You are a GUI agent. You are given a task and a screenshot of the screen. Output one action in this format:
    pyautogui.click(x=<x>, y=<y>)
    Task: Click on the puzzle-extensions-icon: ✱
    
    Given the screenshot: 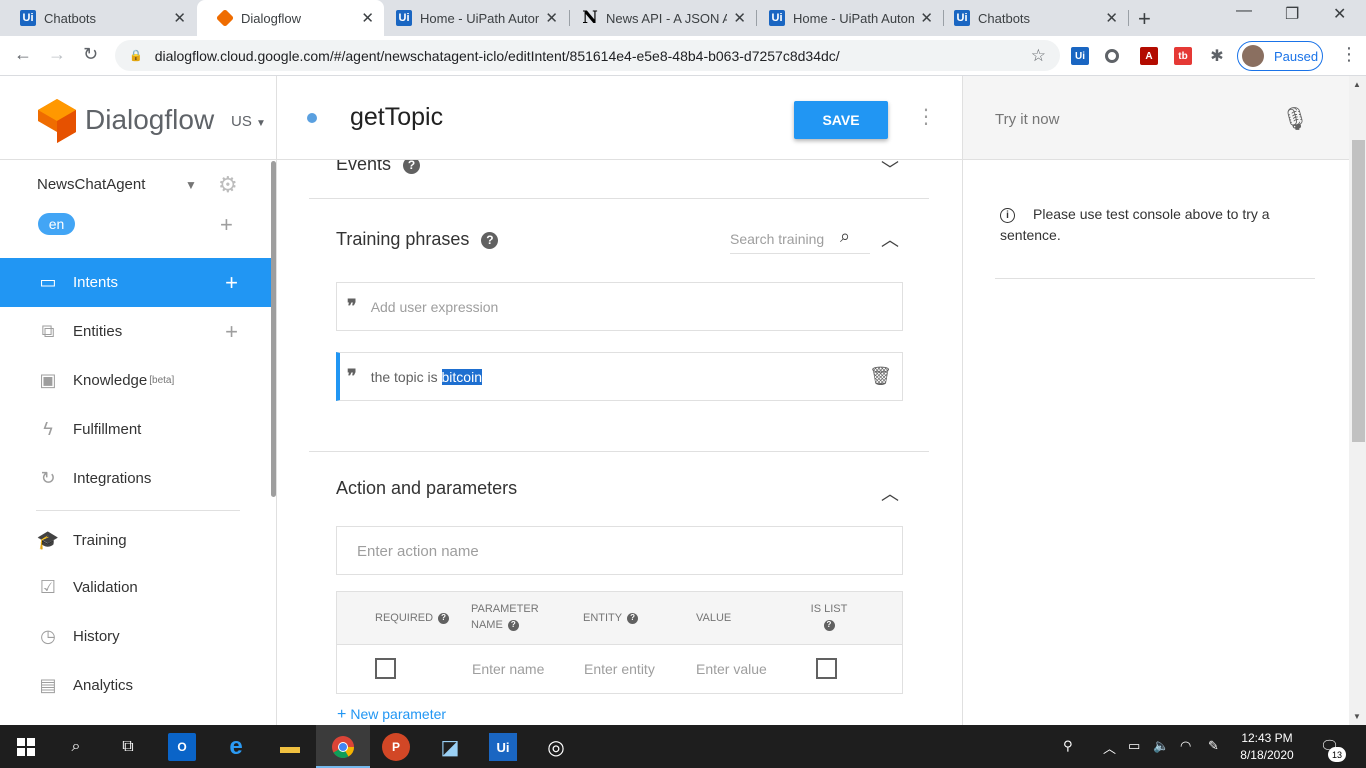 What is the action you would take?
    pyautogui.click(x=1217, y=56)
    